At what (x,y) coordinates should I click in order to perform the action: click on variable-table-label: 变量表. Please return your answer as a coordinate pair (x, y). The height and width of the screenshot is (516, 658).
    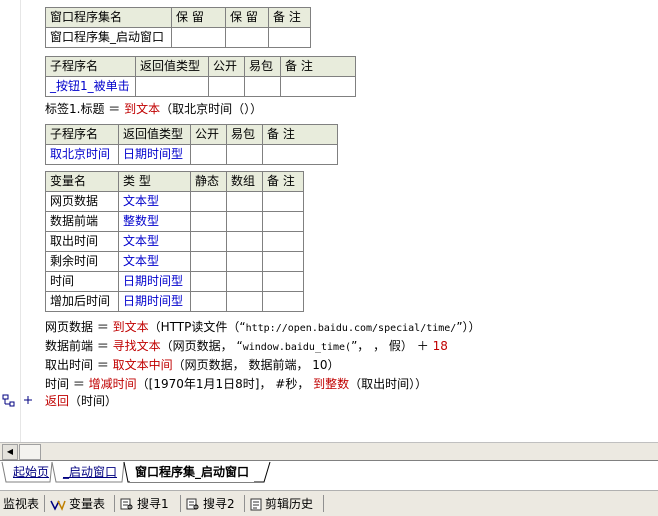
    Looking at the image, I should click on (87, 504).